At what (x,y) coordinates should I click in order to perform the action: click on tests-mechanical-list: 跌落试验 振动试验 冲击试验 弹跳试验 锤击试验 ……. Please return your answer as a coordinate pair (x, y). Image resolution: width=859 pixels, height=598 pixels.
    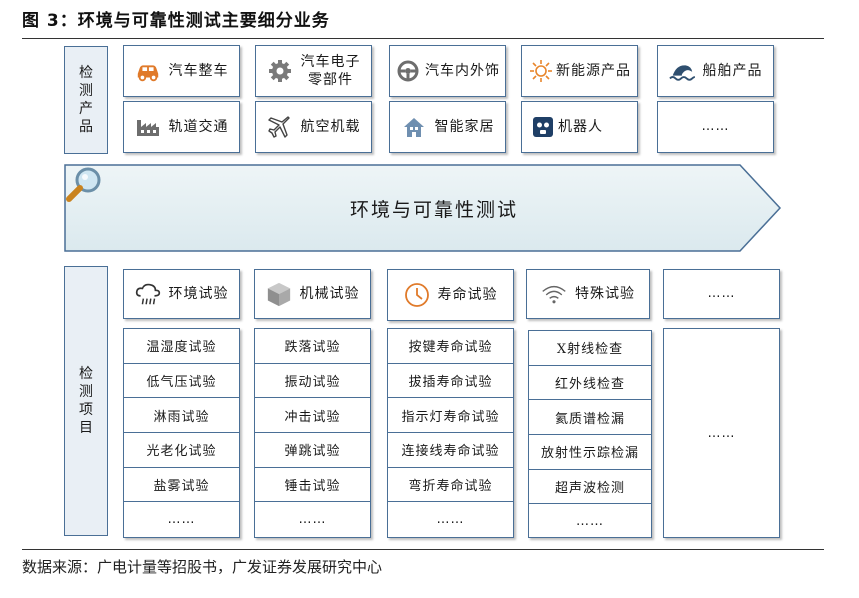
    Looking at the image, I should click on (312, 433).